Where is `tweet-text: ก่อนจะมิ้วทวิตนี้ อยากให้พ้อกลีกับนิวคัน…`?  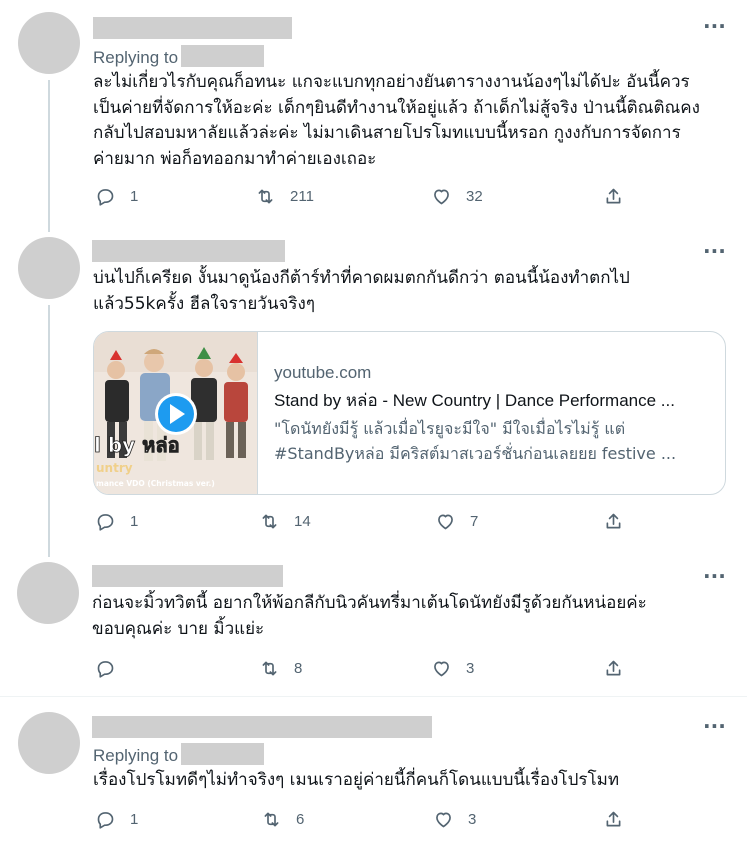 tweet-text: ก่อนจะมิ้วทวิตนี้ อยากให้พ้อกลีกับนิวคัน… is located at coordinates (369, 616).